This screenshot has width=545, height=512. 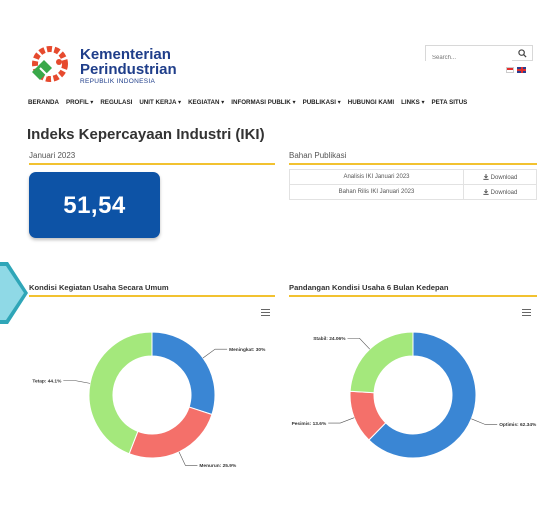 What do you see at coordinates (341, 420) in the screenshot?
I see `donut-leader-pesimis` at bounding box center [341, 420].